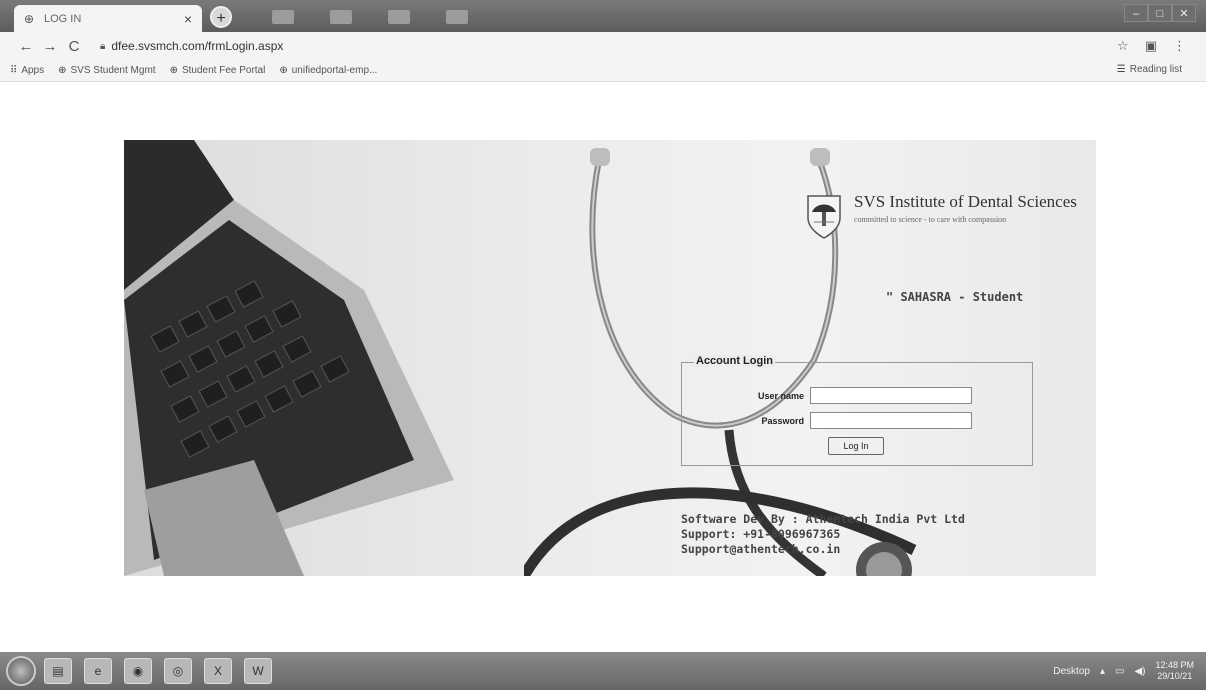 The image size is (1206, 690). I want to click on back-button: ←, so click(26, 46).